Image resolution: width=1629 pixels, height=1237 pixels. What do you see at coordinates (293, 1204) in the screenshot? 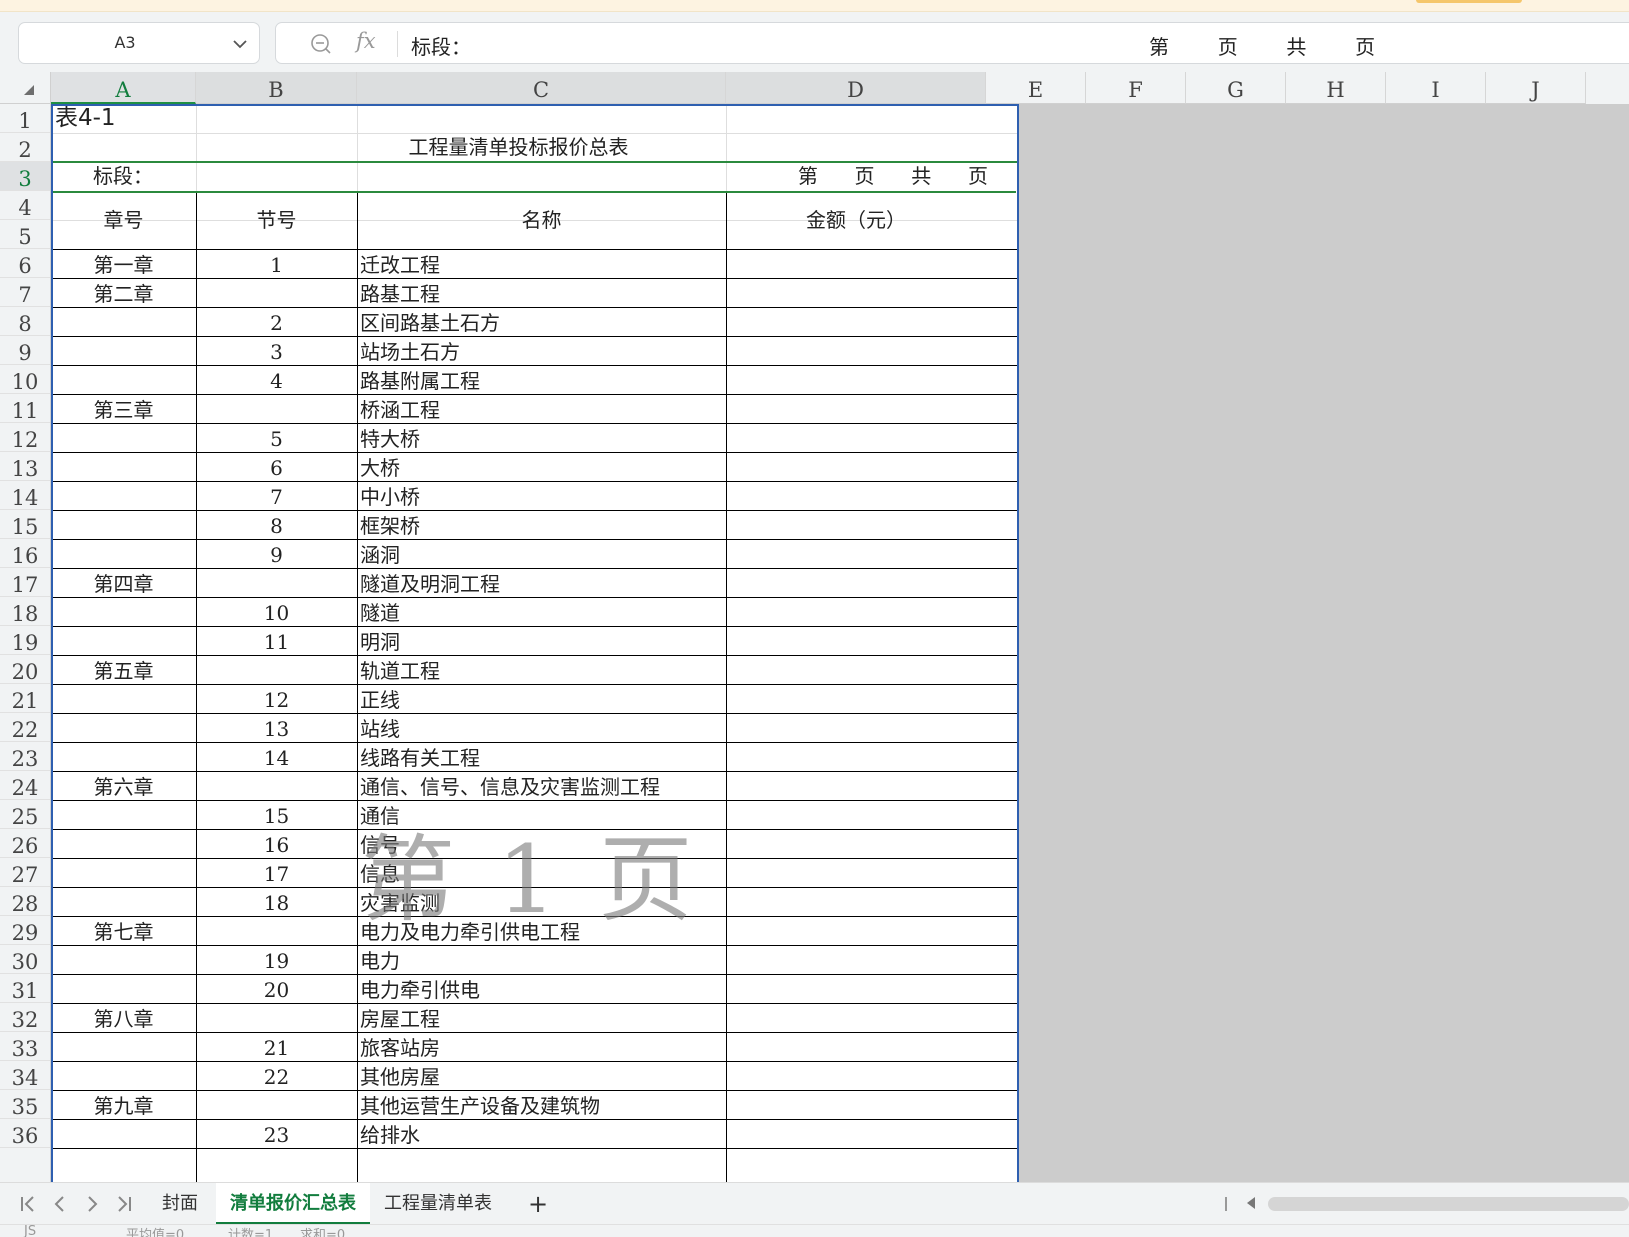
I see `sheet-tab: 清单报价汇总表` at bounding box center [293, 1204].